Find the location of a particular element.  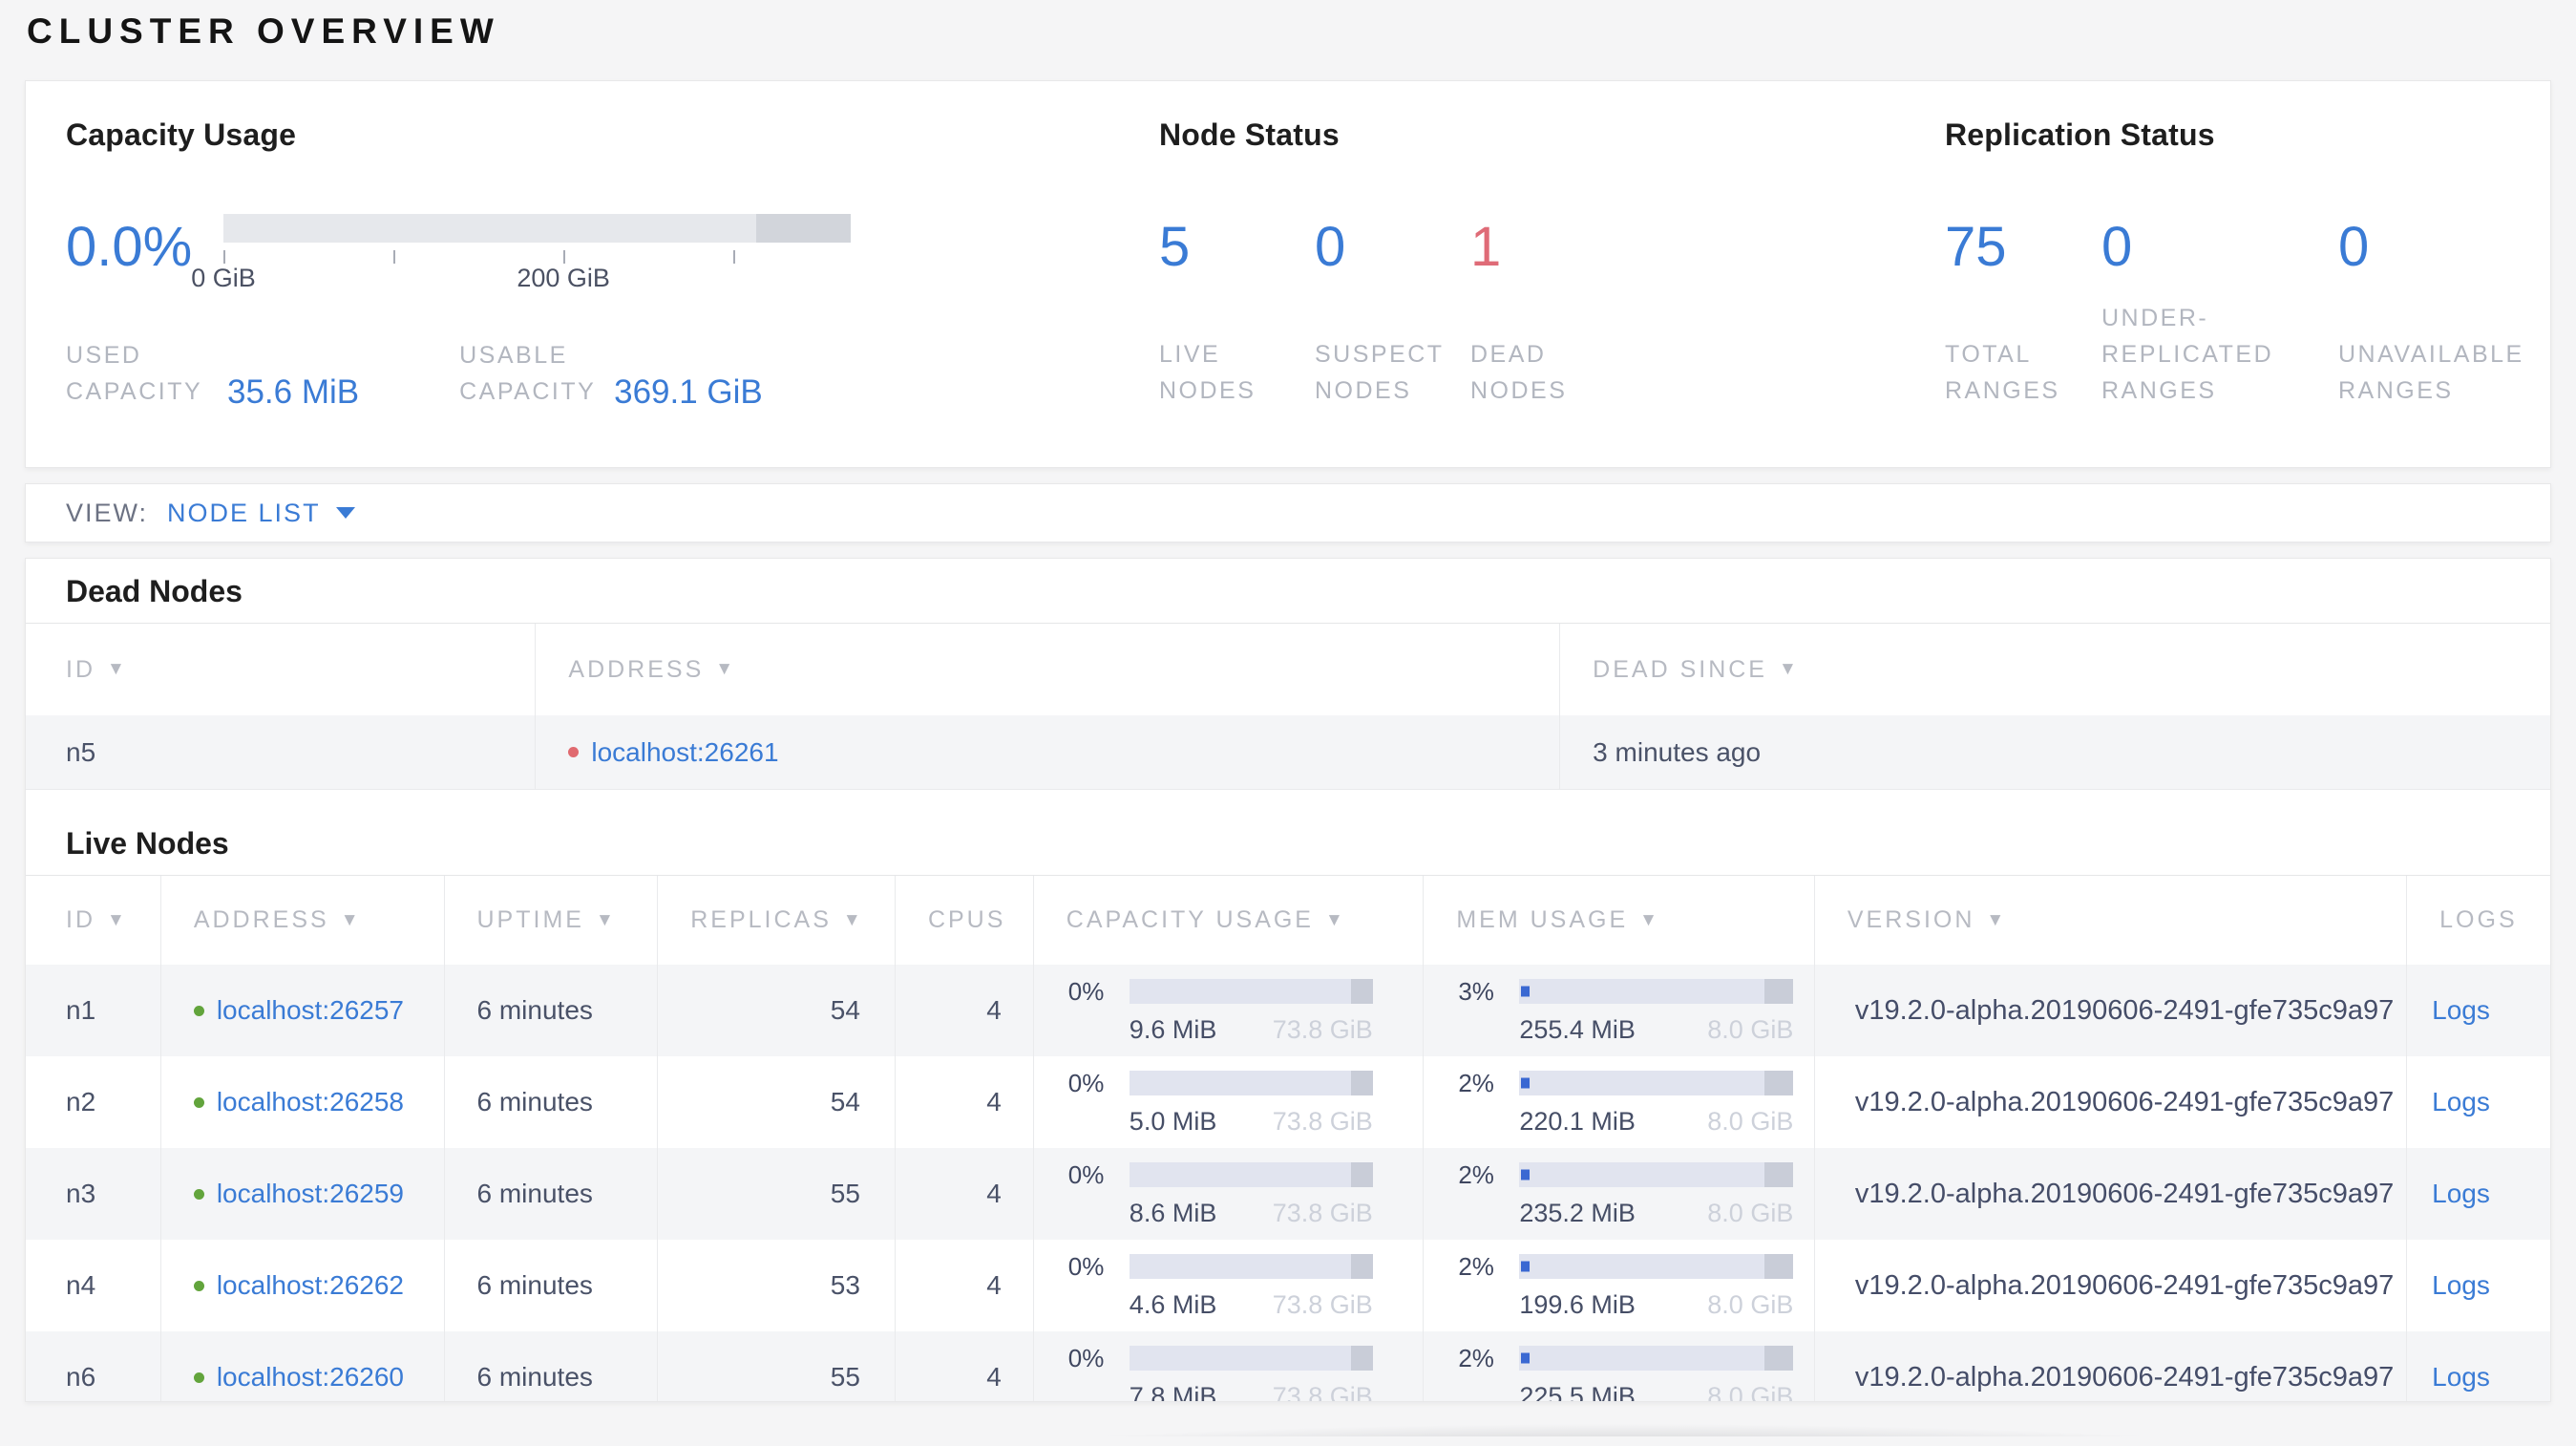

node-id: n6 is located at coordinates (93, 1366).